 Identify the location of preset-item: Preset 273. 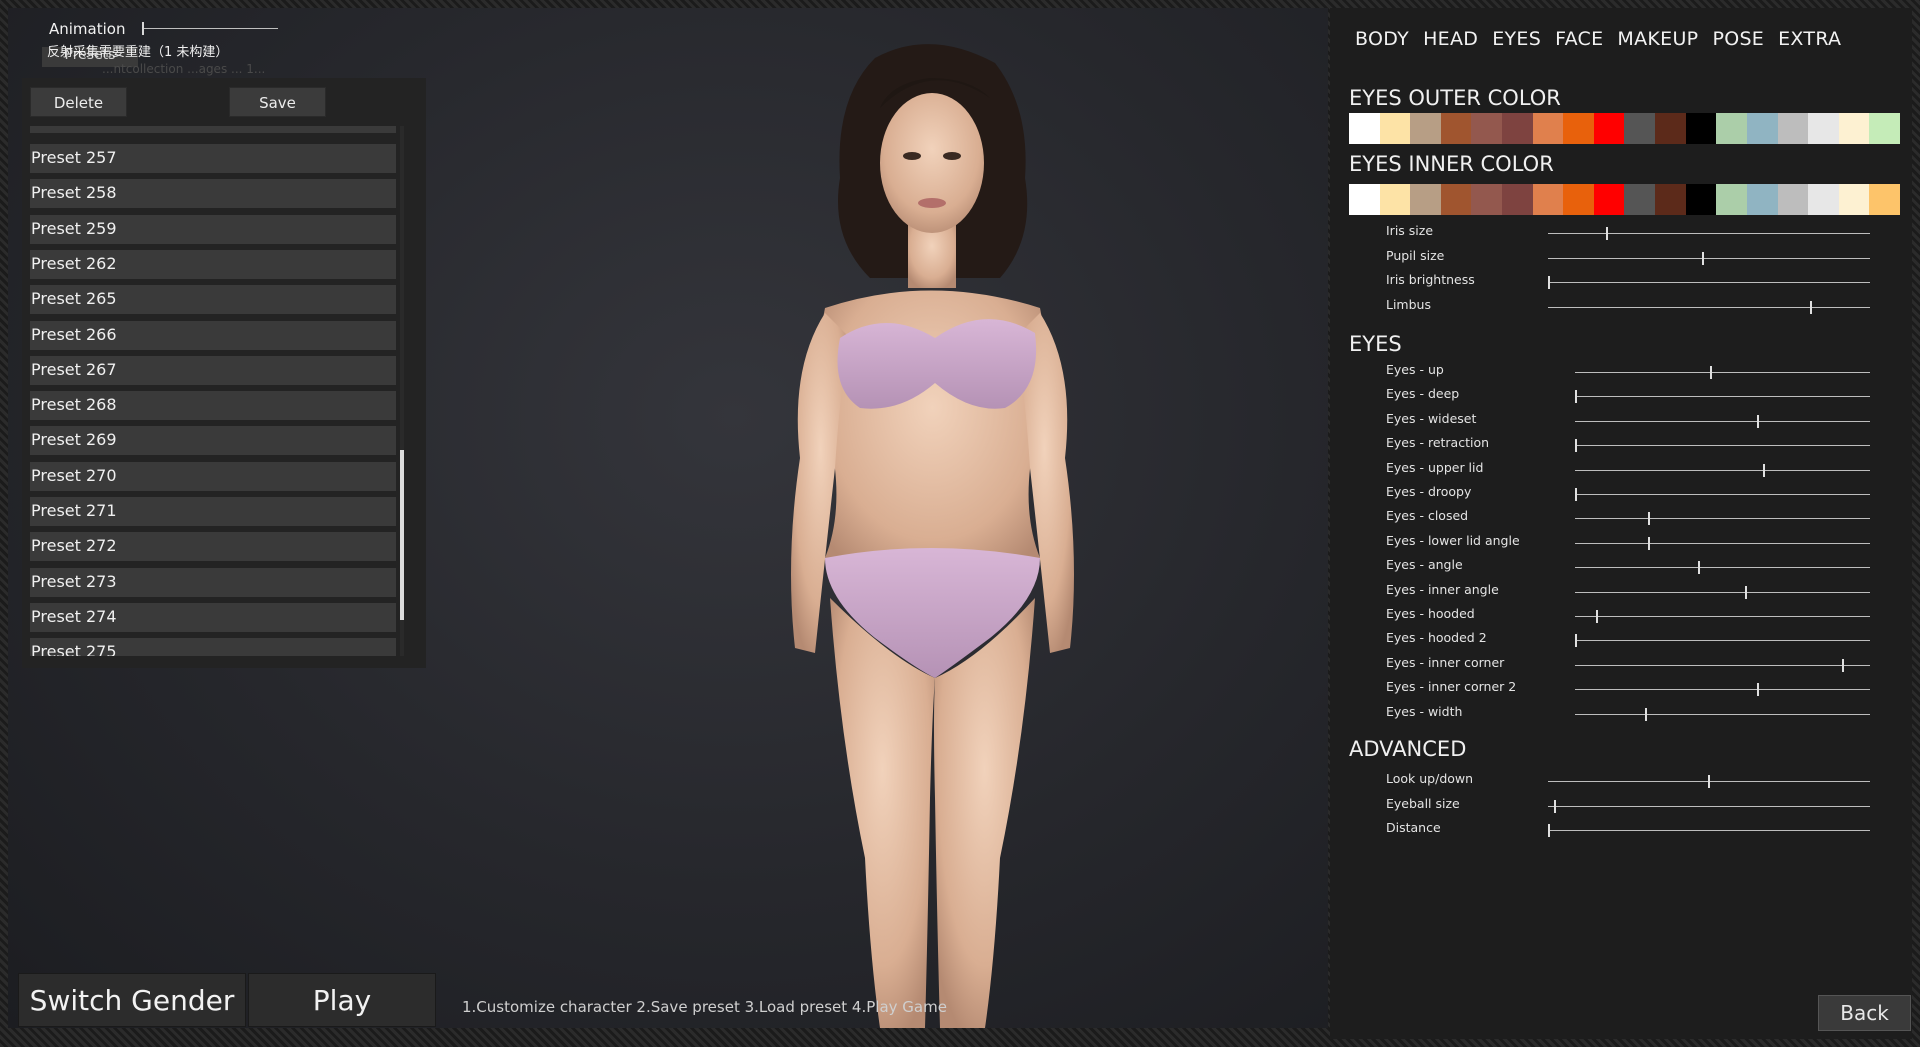
(213, 582).